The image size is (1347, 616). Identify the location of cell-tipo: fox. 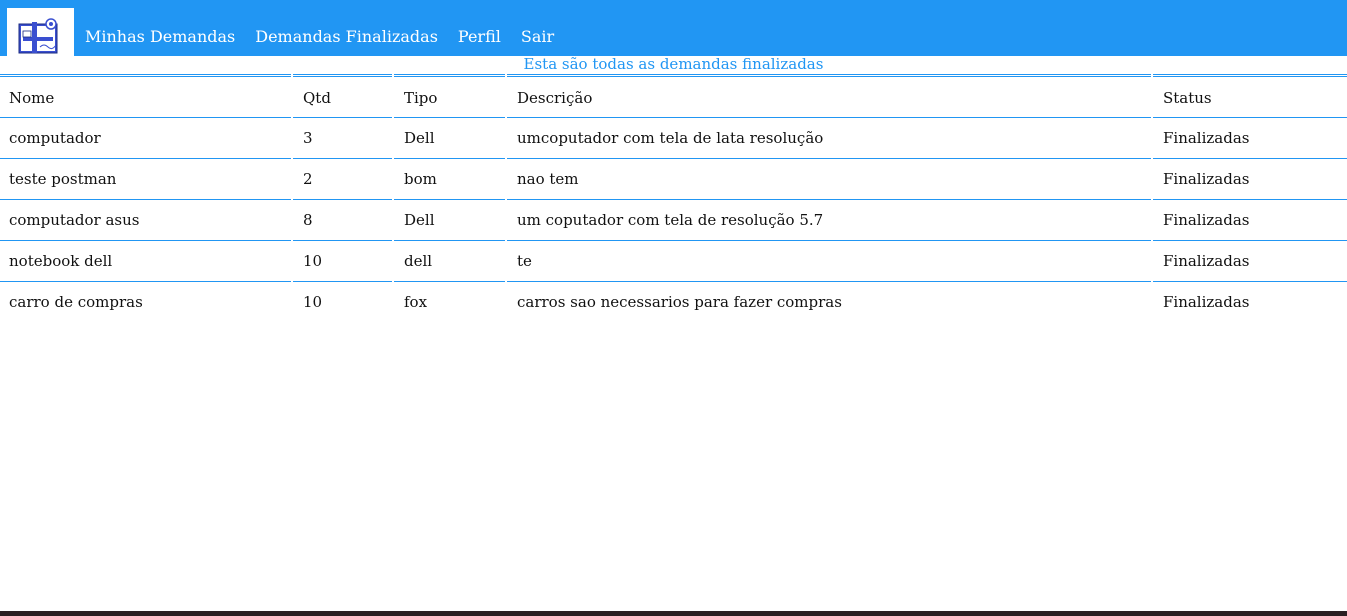
(449, 301).